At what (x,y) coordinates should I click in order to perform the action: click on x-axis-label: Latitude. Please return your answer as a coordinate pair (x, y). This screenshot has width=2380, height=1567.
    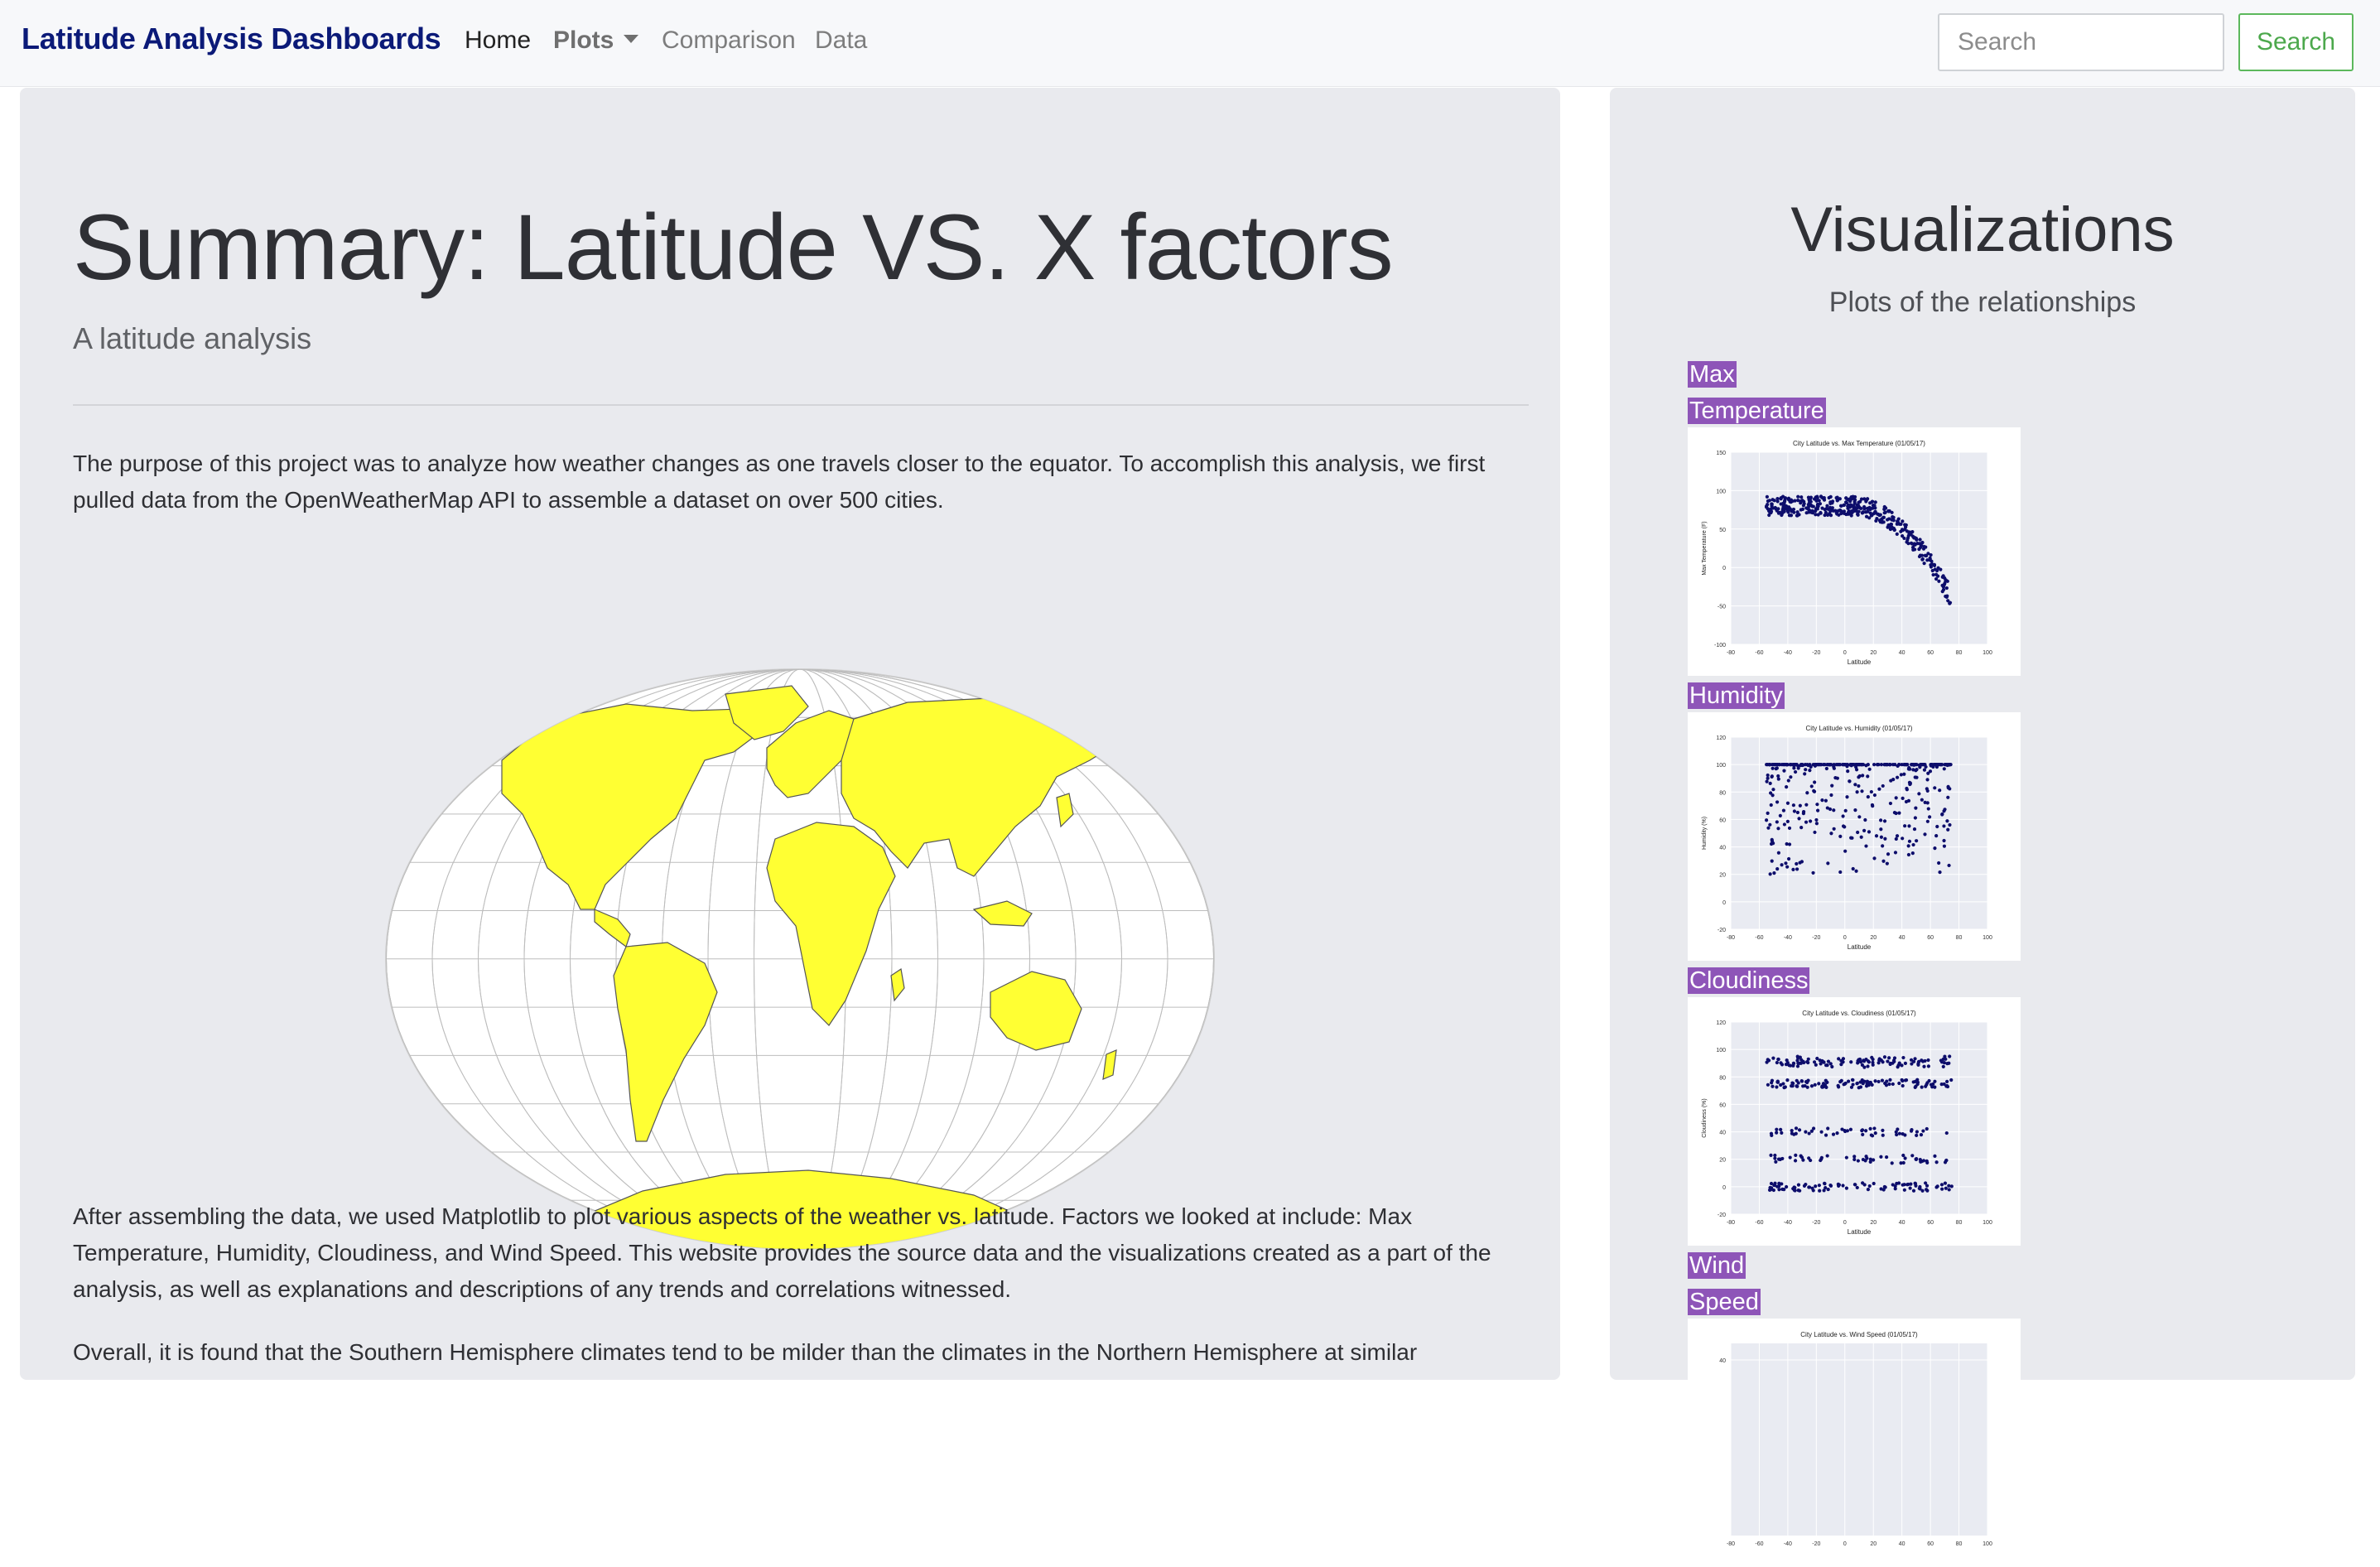
    Looking at the image, I should click on (1860, 1232).